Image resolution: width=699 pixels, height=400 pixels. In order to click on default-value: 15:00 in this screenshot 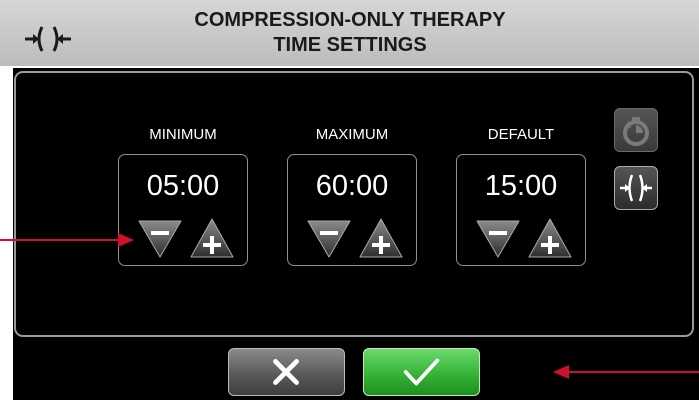, I will do `click(521, 186)`.